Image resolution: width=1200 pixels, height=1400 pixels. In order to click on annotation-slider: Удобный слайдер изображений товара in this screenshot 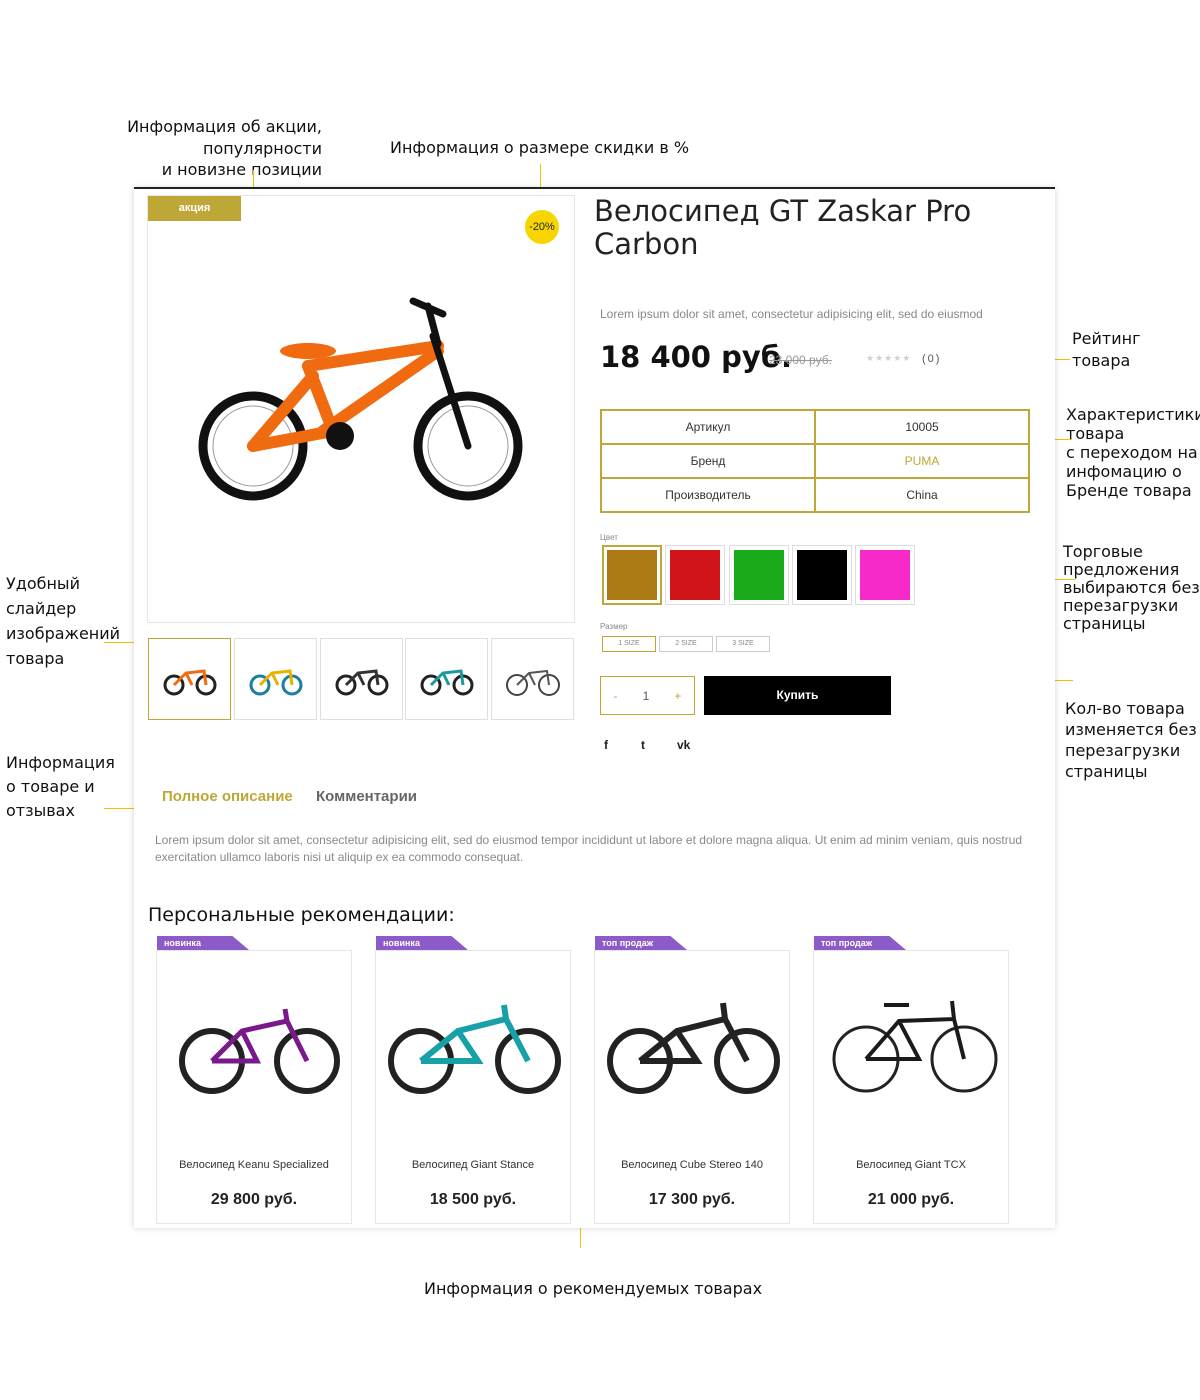, I will do `click(63, 621)`.